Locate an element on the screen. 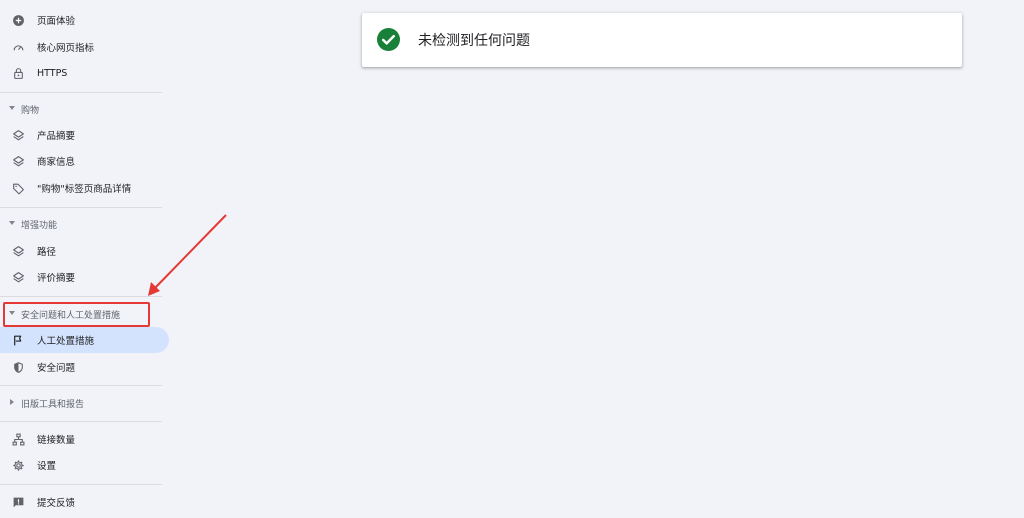 The image size is (1024, 518). gear-icon is located at coordinates (18, 465).